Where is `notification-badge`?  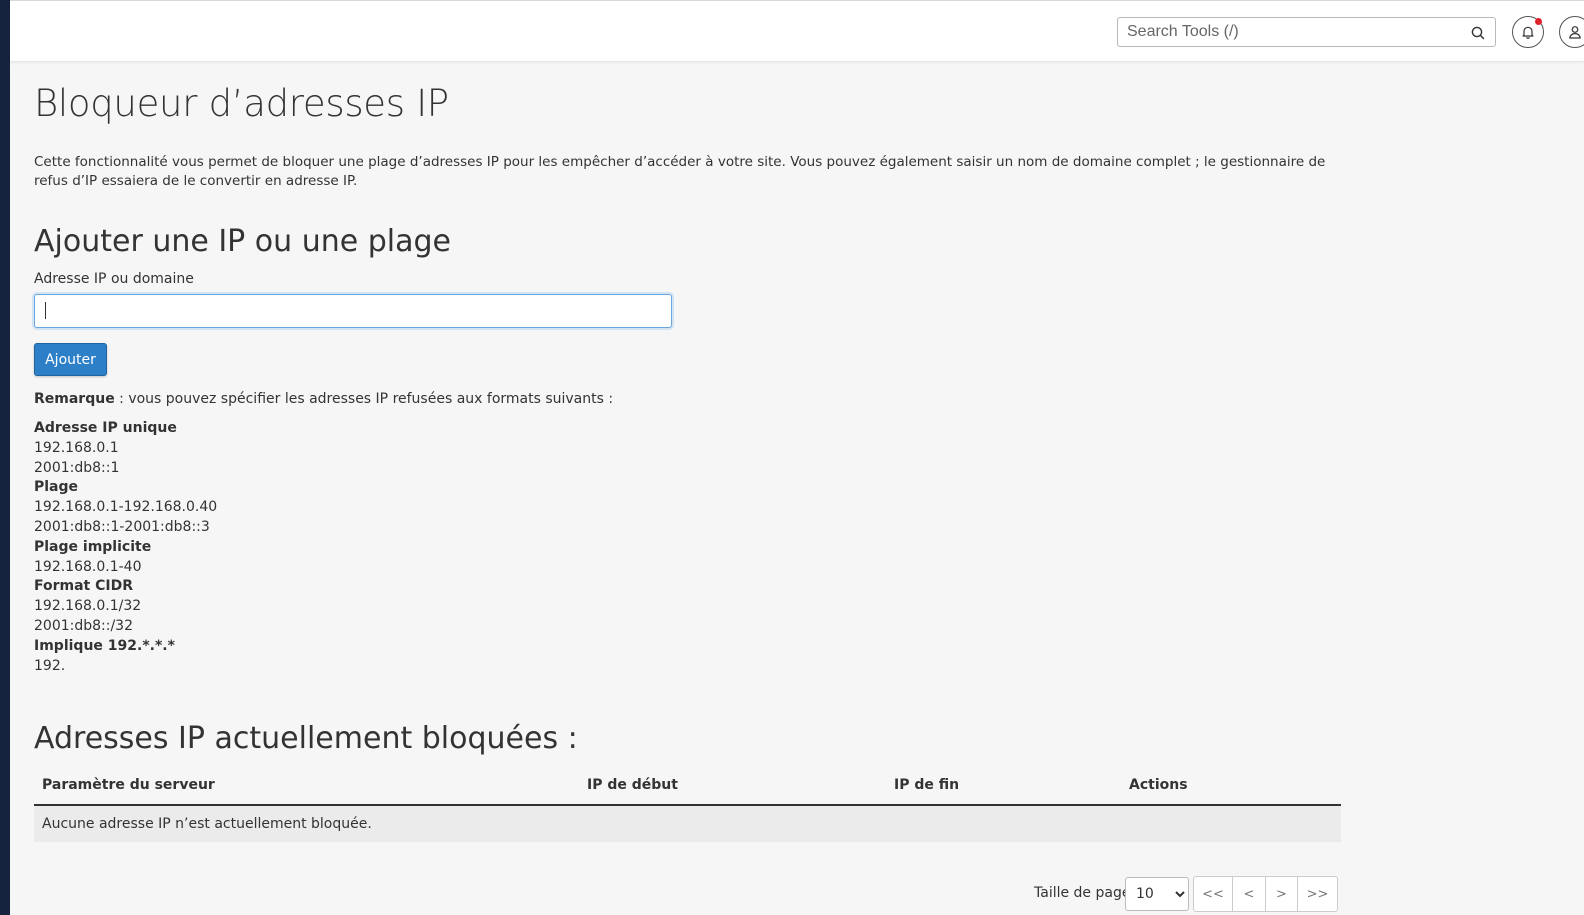
notification-badge is located at coordinates (1538, 21).